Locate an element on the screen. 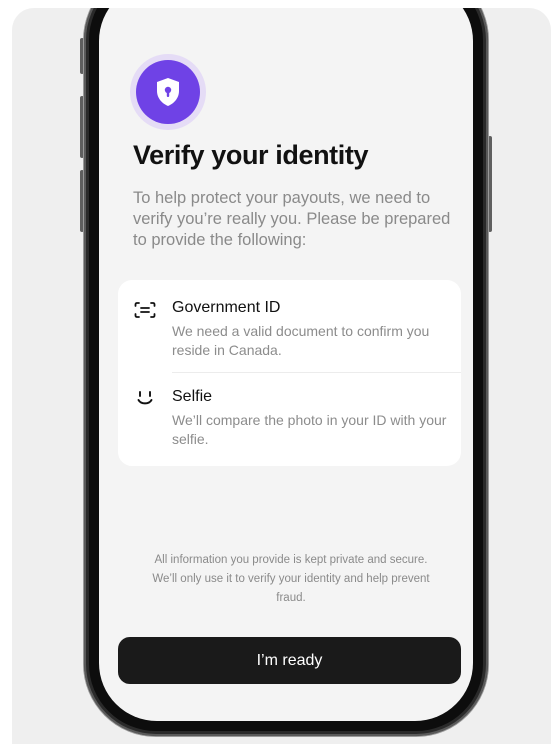 The image size is (551, 744). requirement-title: Selfie is located at coordinates (192, 396).